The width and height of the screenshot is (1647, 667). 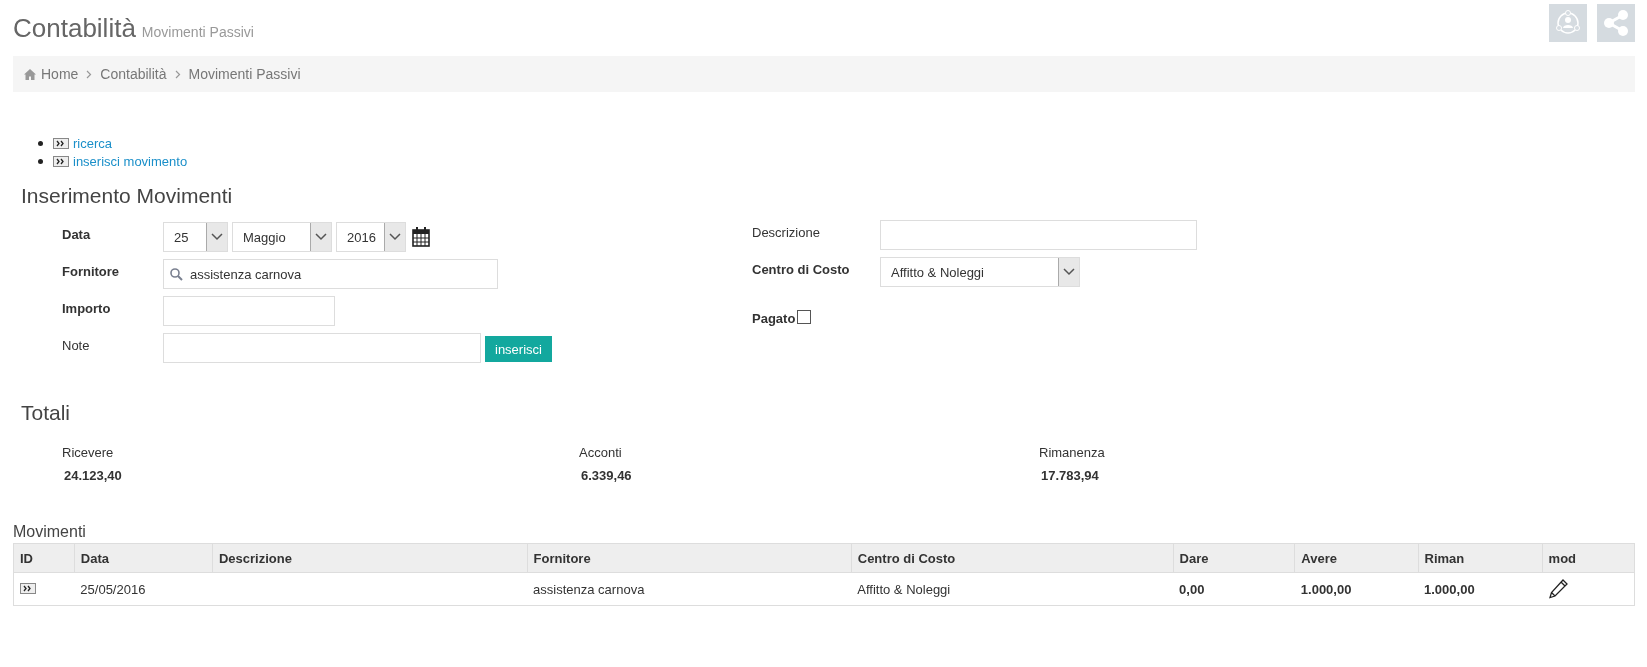 What do you see at coordinates (1588, 558) in the screenshot?
I see `column-header: mod` at bounding box center [1588, 558].